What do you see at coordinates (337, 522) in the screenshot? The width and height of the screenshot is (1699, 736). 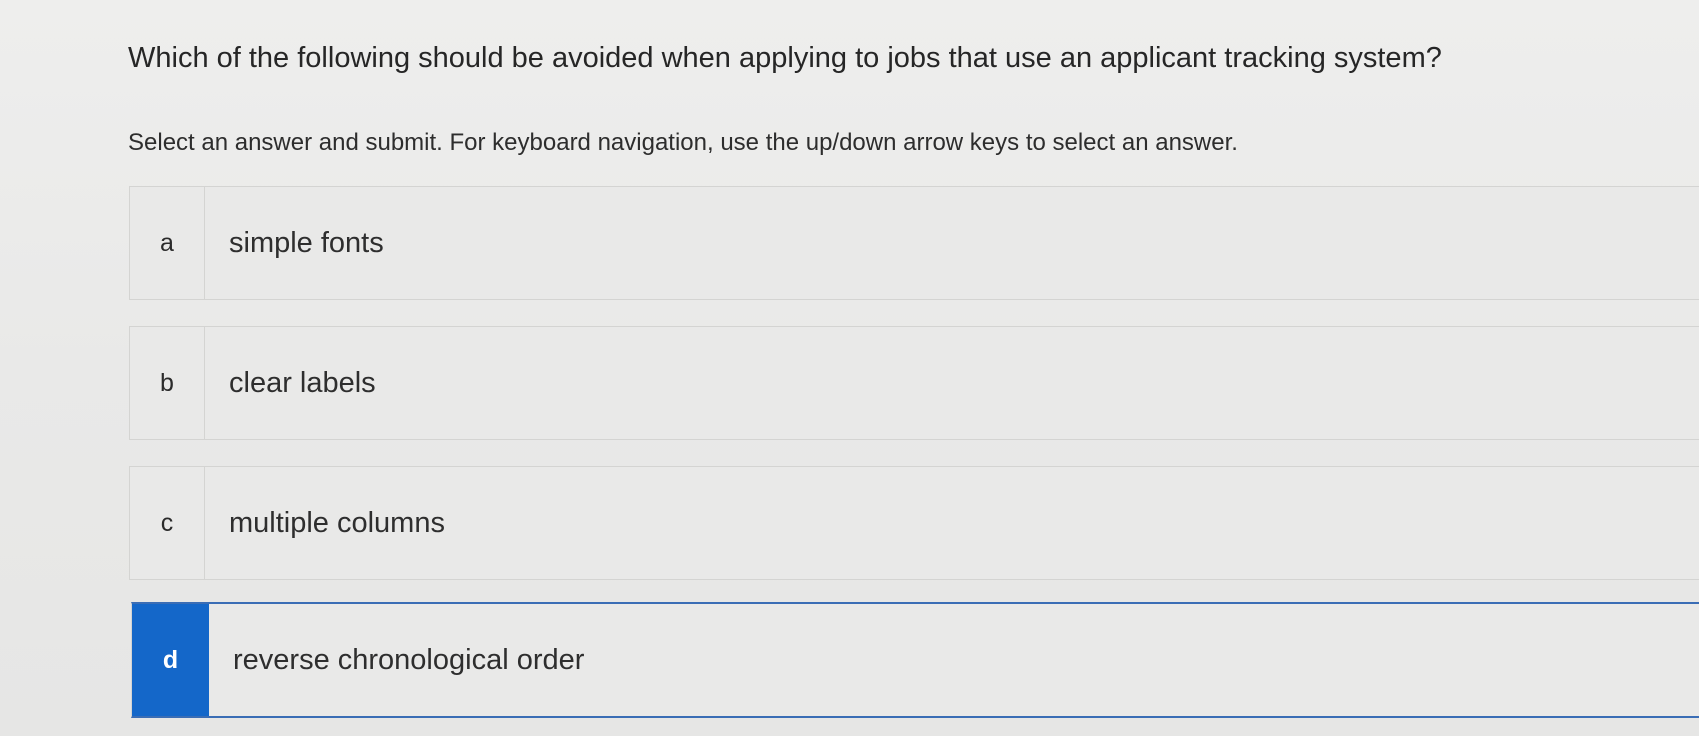 I see `option-label: multiple columns` at bounding box center [337, 522].